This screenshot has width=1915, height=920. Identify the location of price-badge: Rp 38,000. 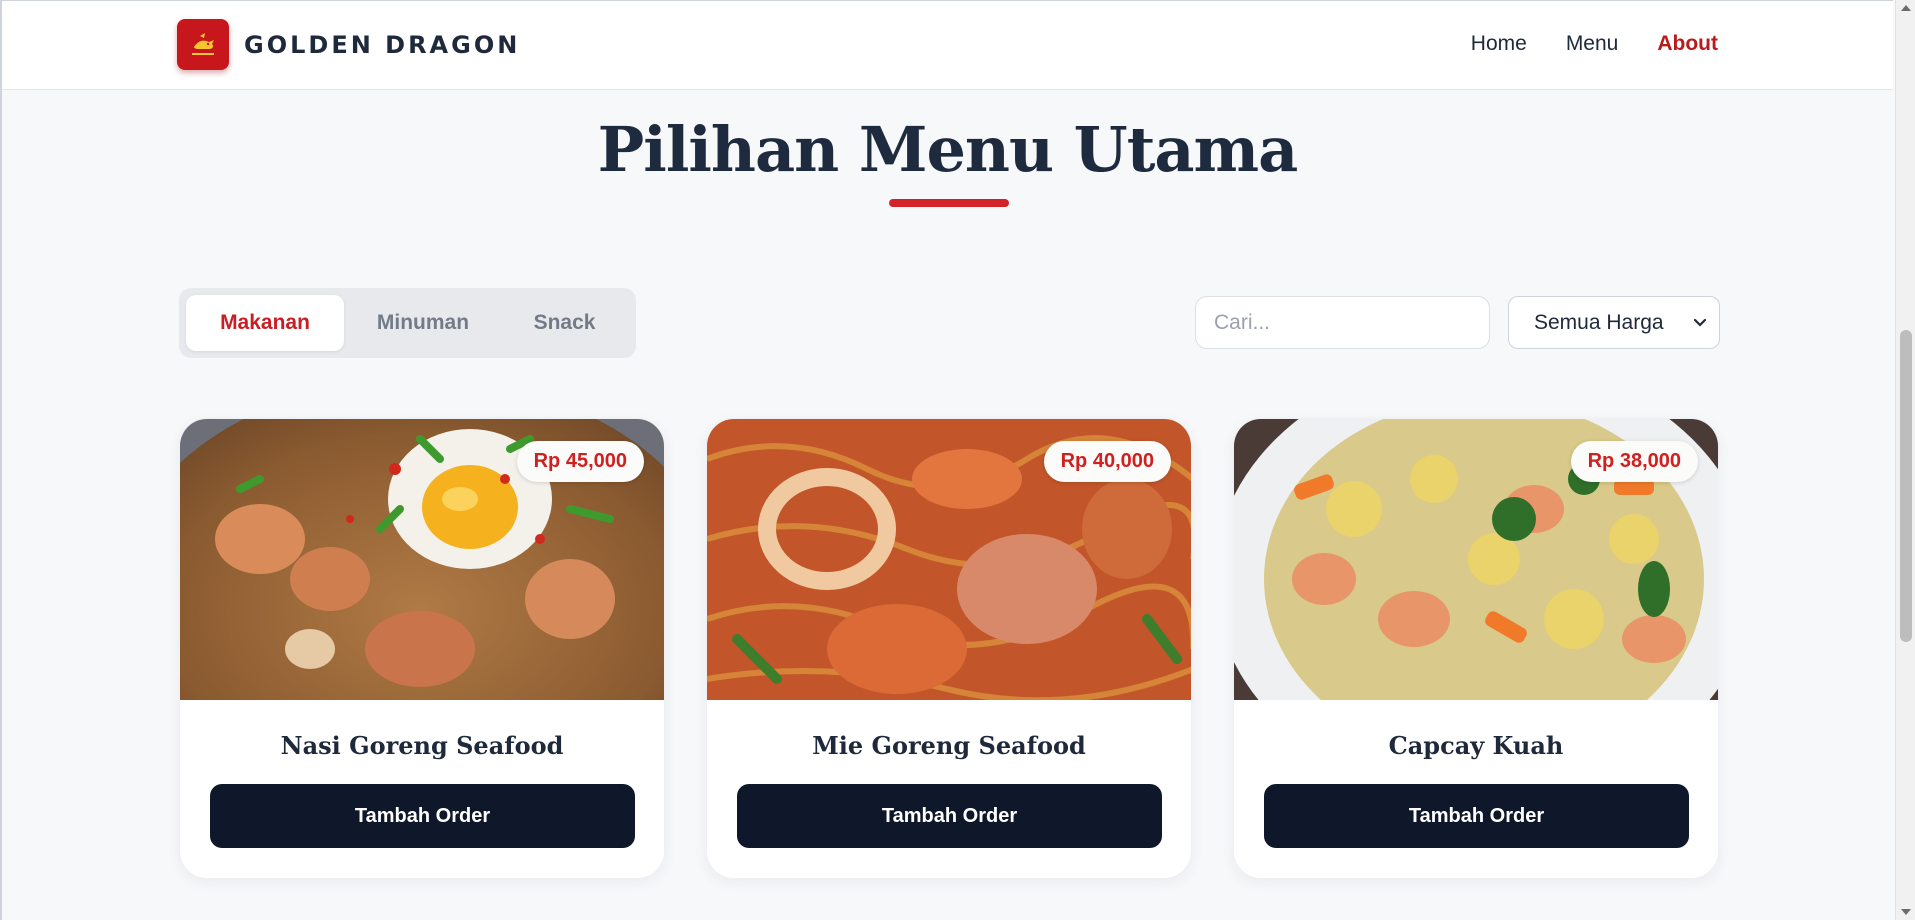
(1634, 461).